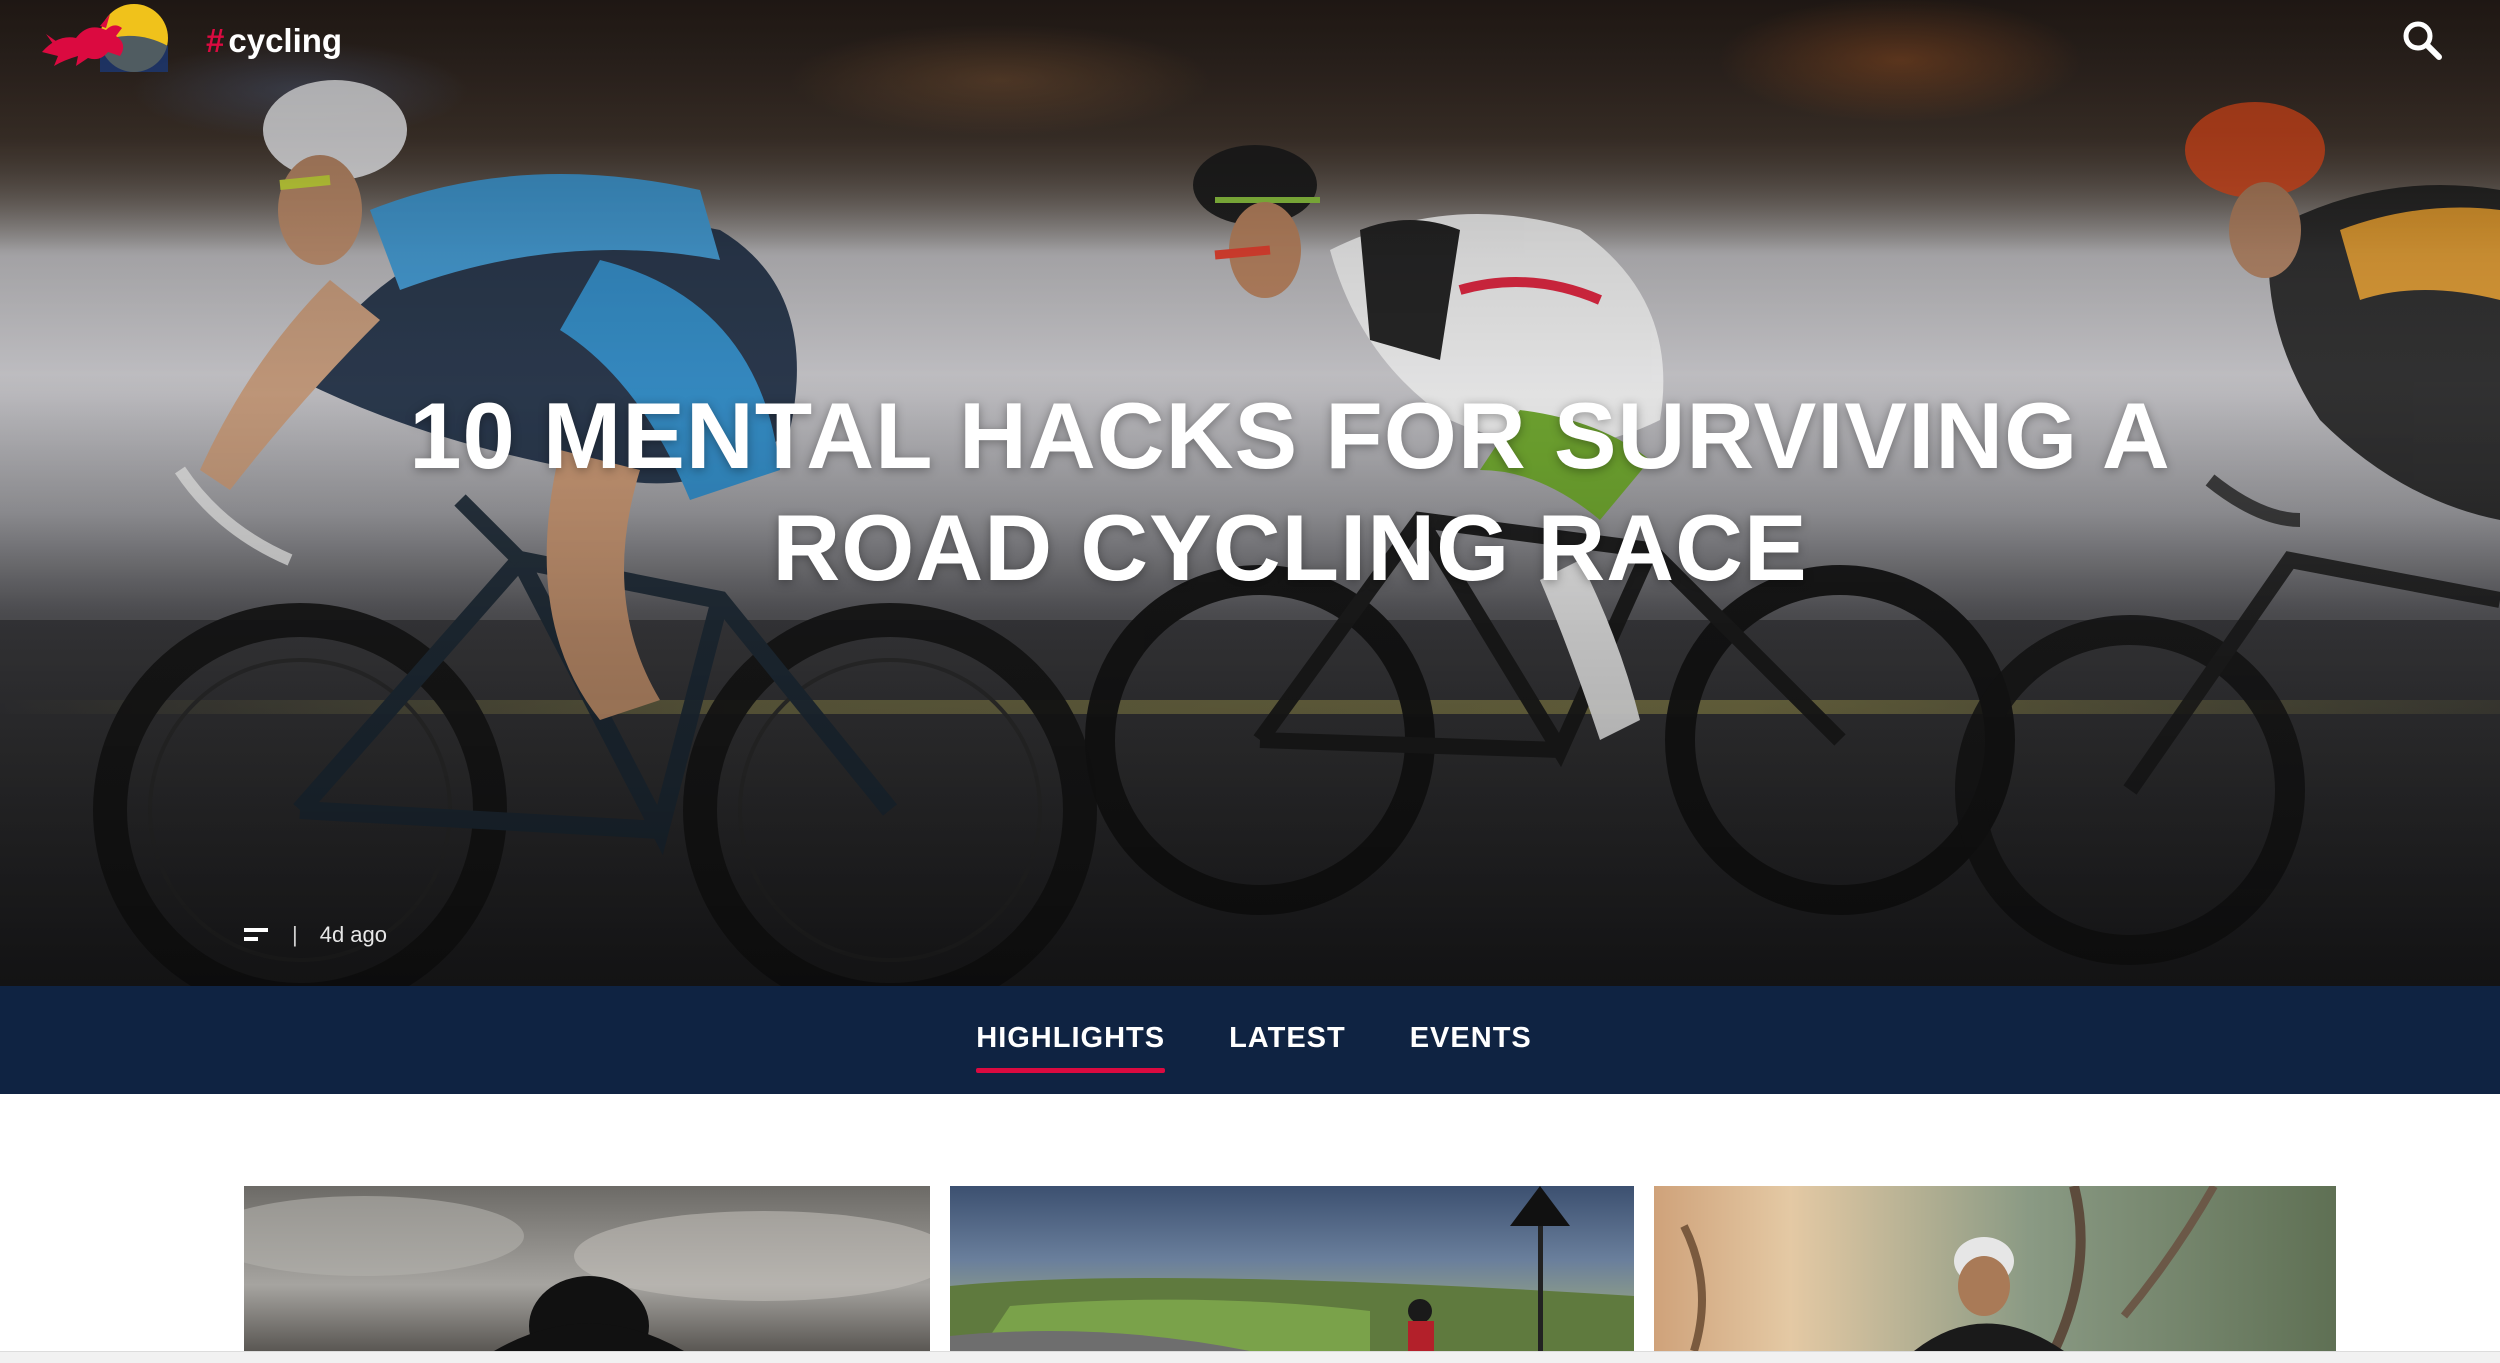  What do you see at coordinates (1471, 1040) in the screenshot?
I see `tab-events: EVENTS` at bounding box center [1471, 1040].